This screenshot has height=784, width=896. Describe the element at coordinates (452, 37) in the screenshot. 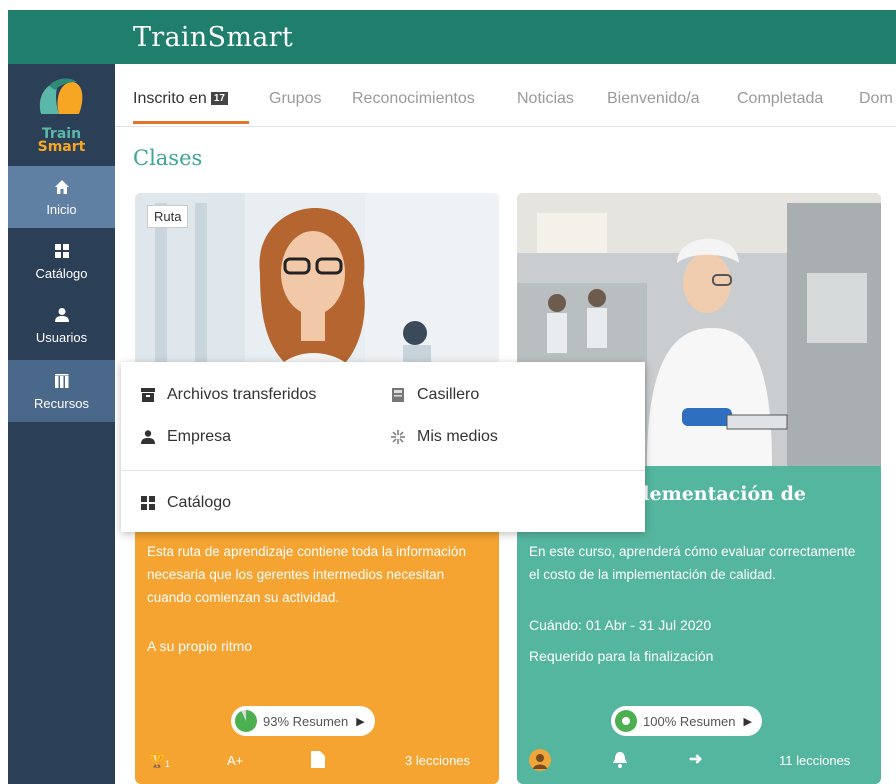

I see `top-bar: TrainSmart` at that location.